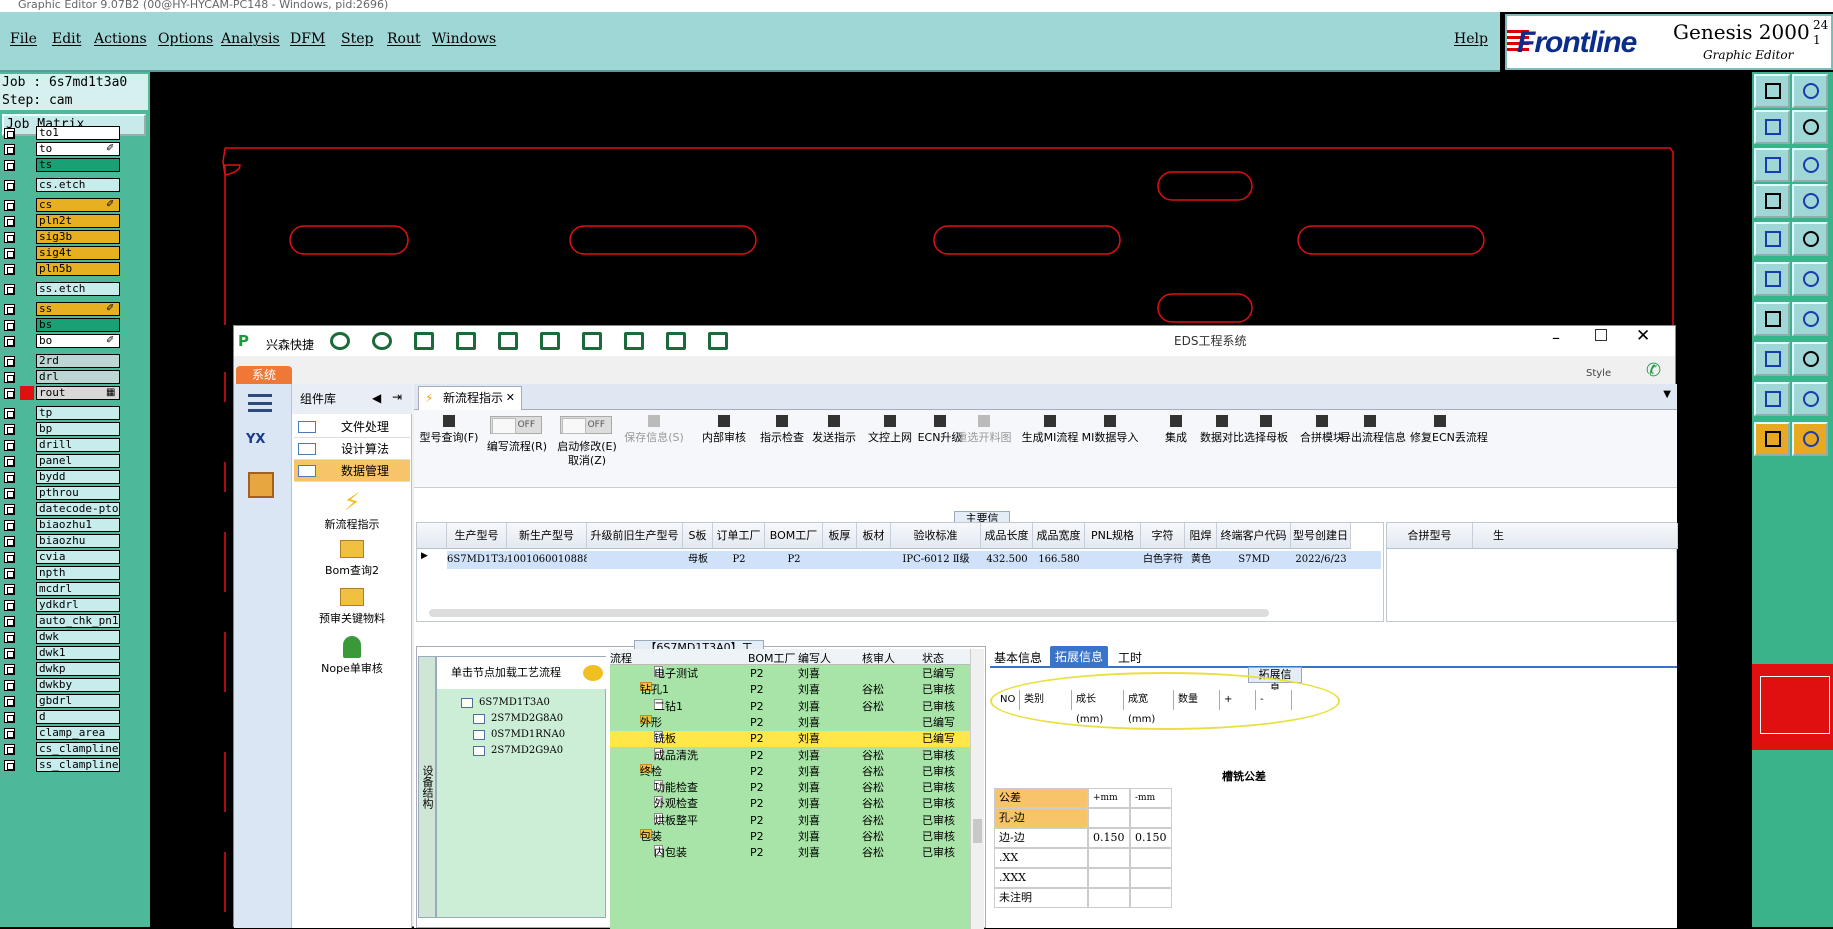 The height and width of the screenshot is (929, 1833). Describe the element at coordinates (1041, 858) in the screenshot. I see `tolerance-cell: .XX` at that location.